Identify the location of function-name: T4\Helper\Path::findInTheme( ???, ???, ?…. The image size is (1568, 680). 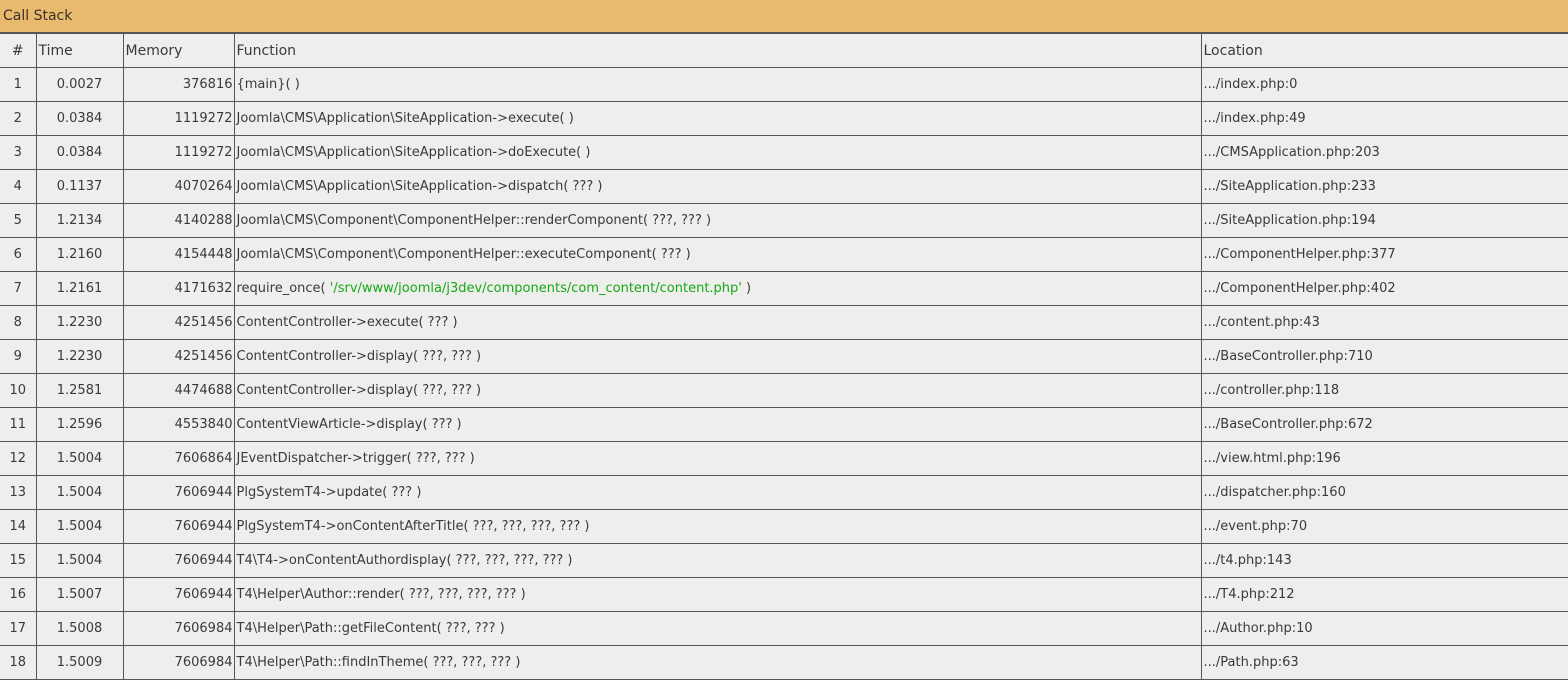
(378, 662).